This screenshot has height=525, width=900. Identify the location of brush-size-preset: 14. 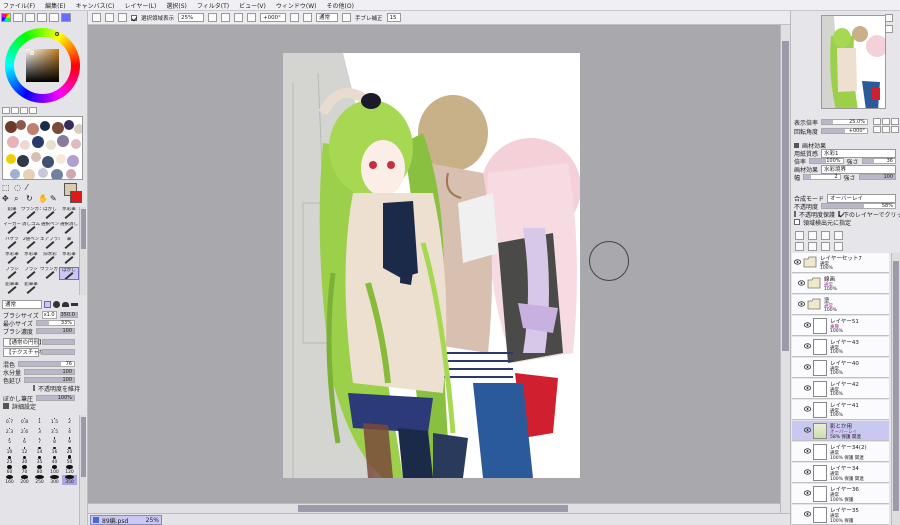
(39, 450).